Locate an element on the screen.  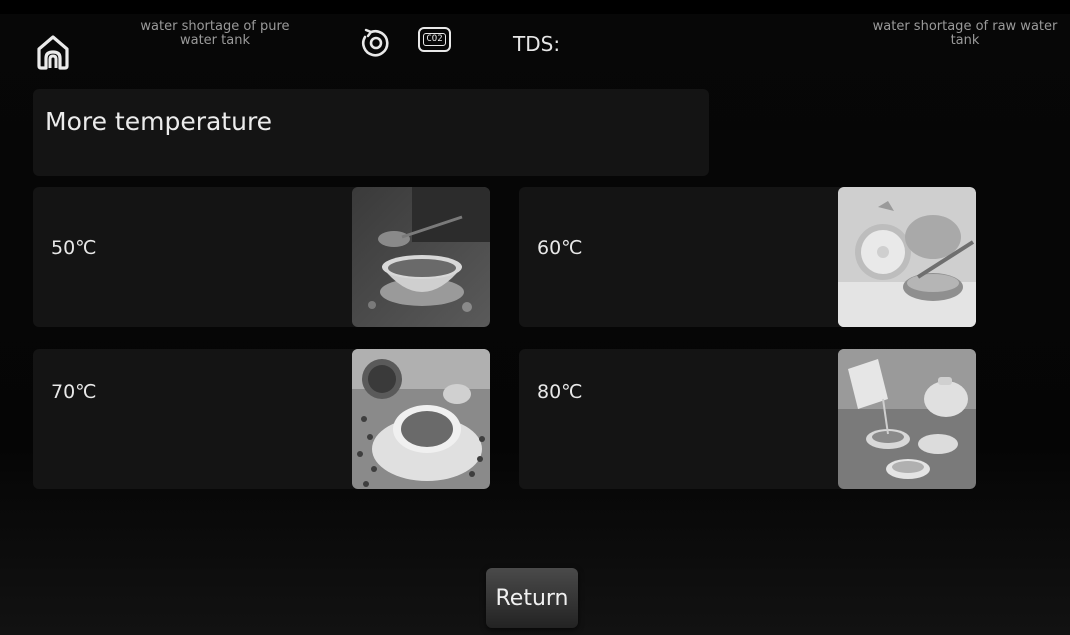
co2-label: CO2 is located at coordinates (434, 39).